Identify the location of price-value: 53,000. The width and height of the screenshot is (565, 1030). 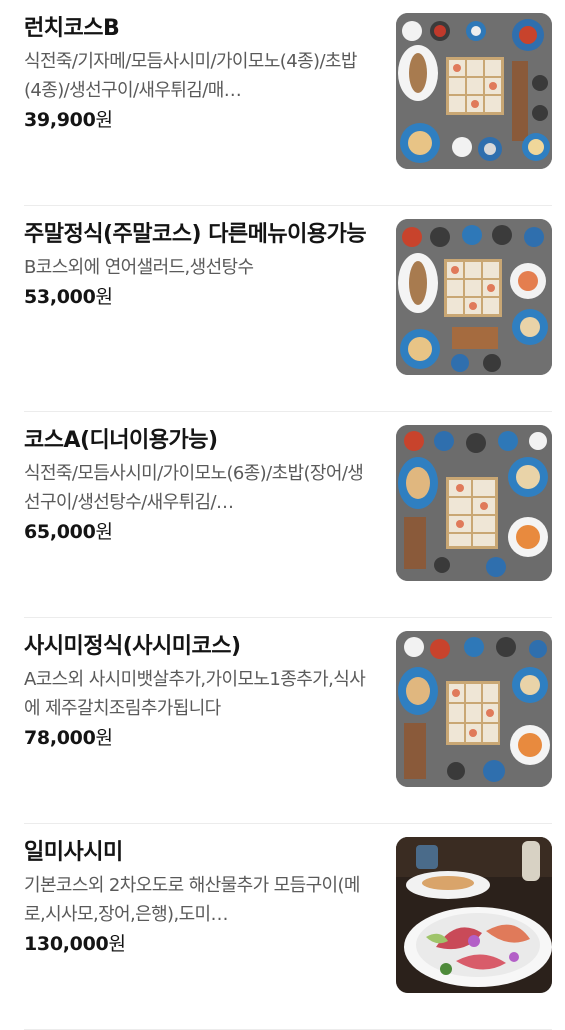
(60, 297).